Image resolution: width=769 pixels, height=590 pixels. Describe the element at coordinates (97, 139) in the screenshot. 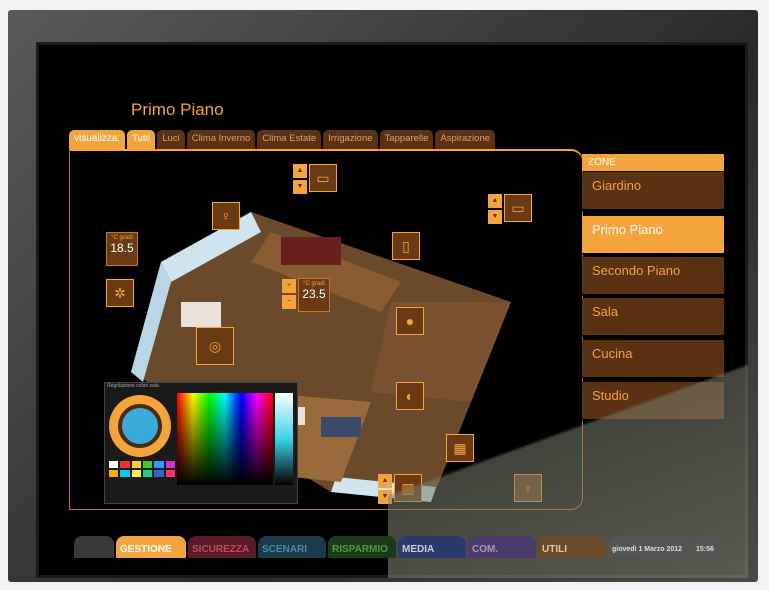

I see `filter-label: visualizza:` at that location.